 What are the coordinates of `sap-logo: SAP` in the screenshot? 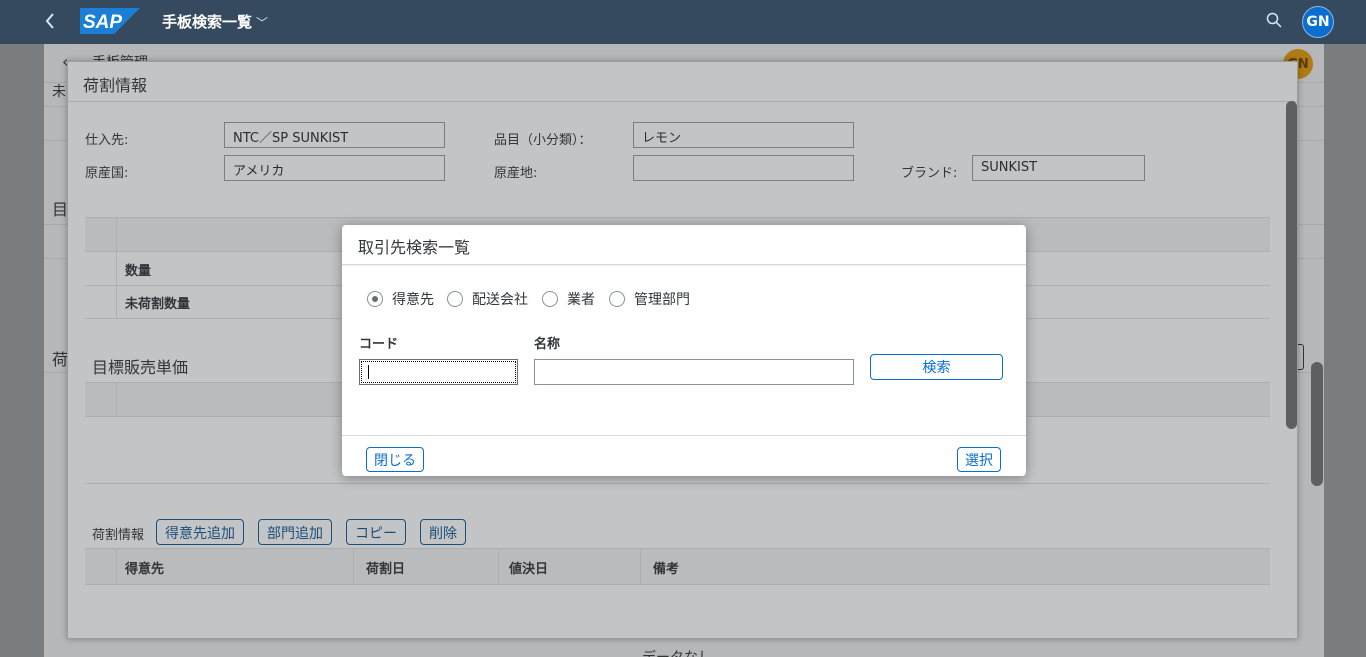 It's located at (110, 21).